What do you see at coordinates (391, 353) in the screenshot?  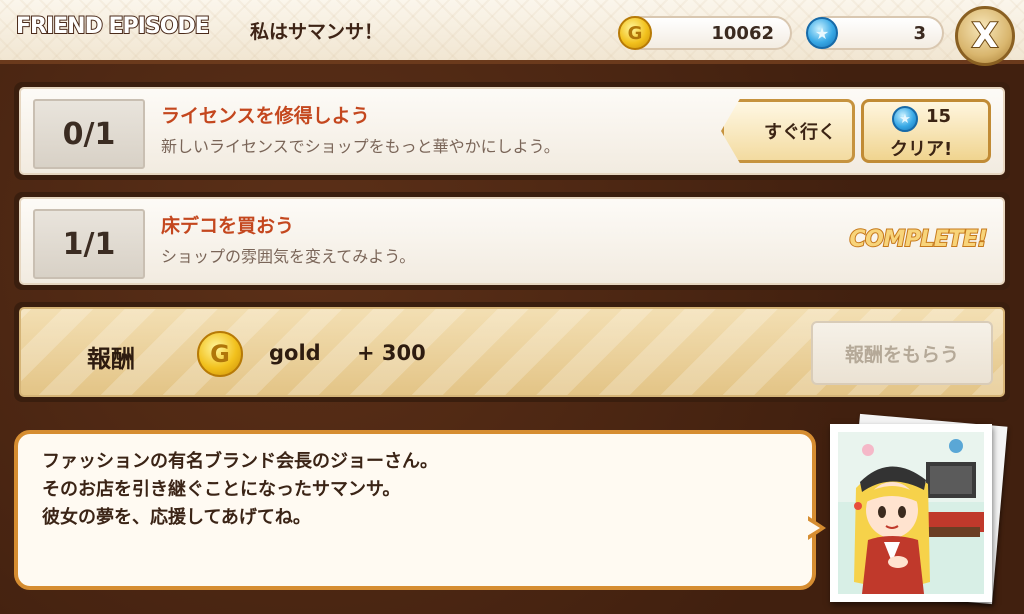 I see `reward-amount: + 300` at bounding box center [391, 353].